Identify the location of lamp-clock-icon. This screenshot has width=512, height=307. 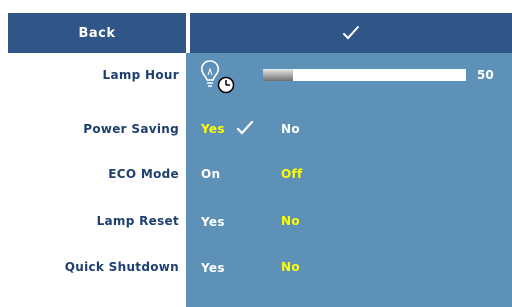
(218, 77).